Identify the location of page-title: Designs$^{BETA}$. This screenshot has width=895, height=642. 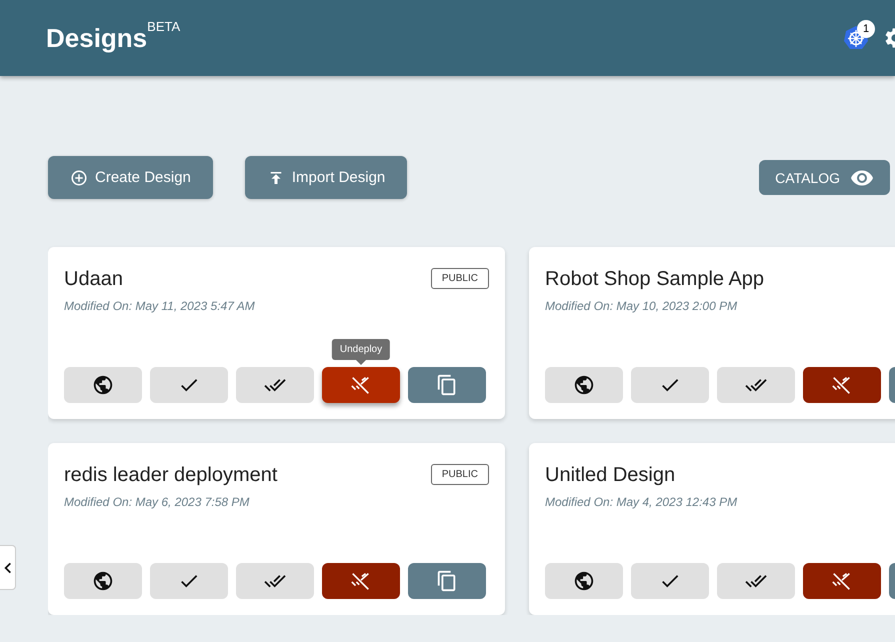
(113, 38).